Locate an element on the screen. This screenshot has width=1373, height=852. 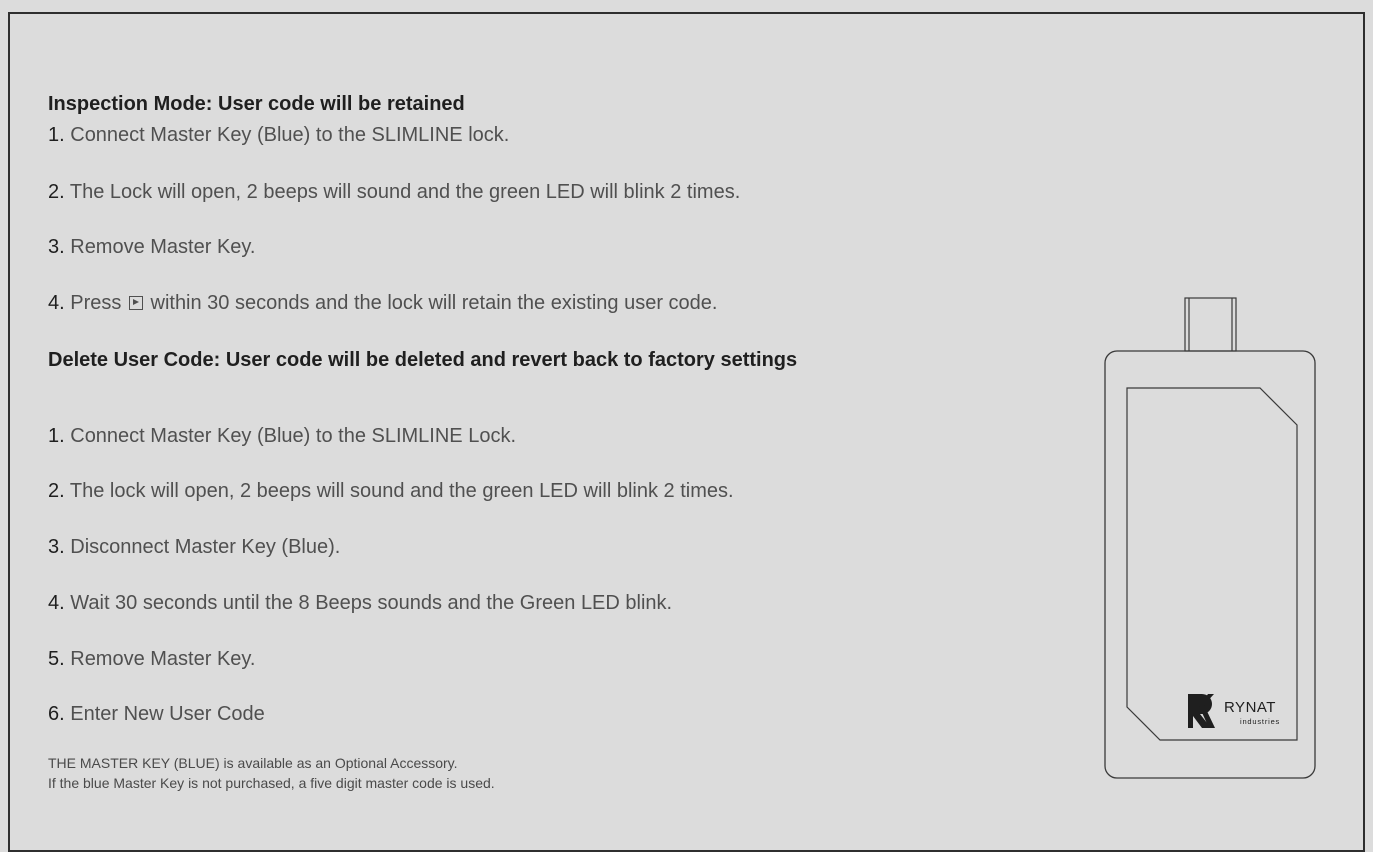
device-label-panel is located at coordinates (1212, 564).